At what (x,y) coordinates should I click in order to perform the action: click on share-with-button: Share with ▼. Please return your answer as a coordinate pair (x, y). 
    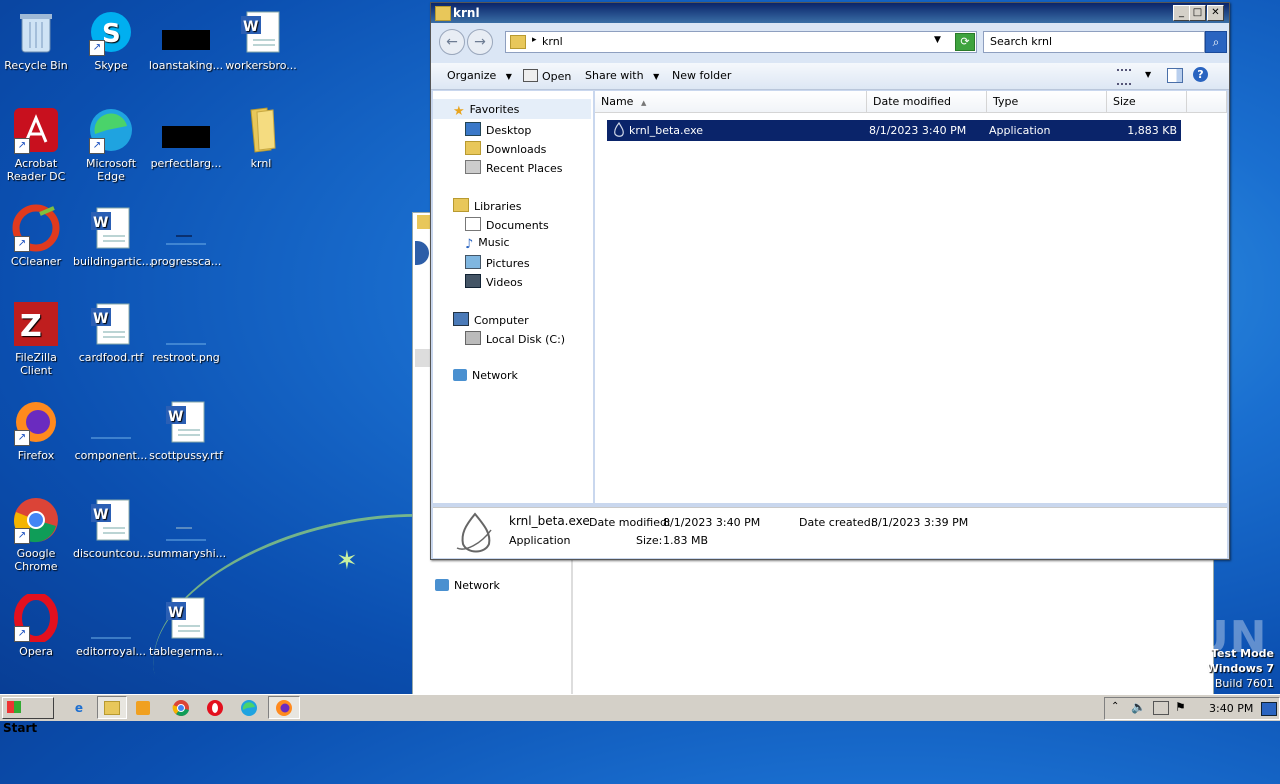
    Looking at the image, I should click on (622, 75).